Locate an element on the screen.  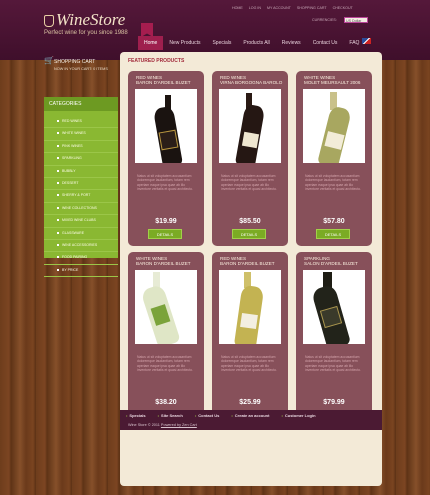
wine-glass-icon is located at coordinates (49, 21).